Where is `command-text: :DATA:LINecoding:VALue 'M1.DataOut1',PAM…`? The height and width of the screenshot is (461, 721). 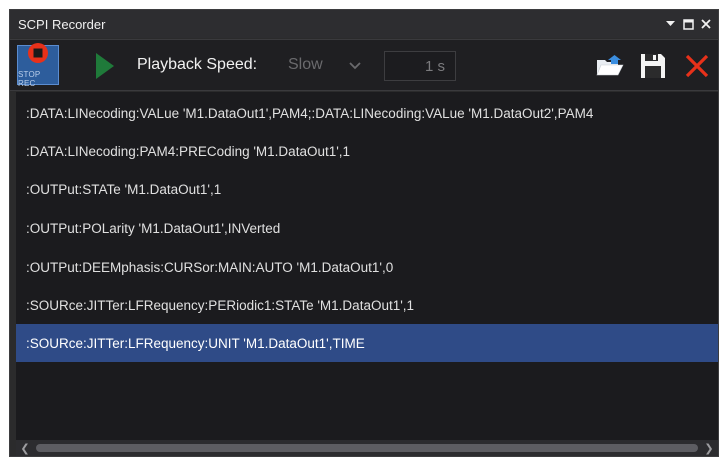
command-text: :DATA:LINecoding:VALue 'M1.DataOut1',PAM… is located at coordinates (310, 113).